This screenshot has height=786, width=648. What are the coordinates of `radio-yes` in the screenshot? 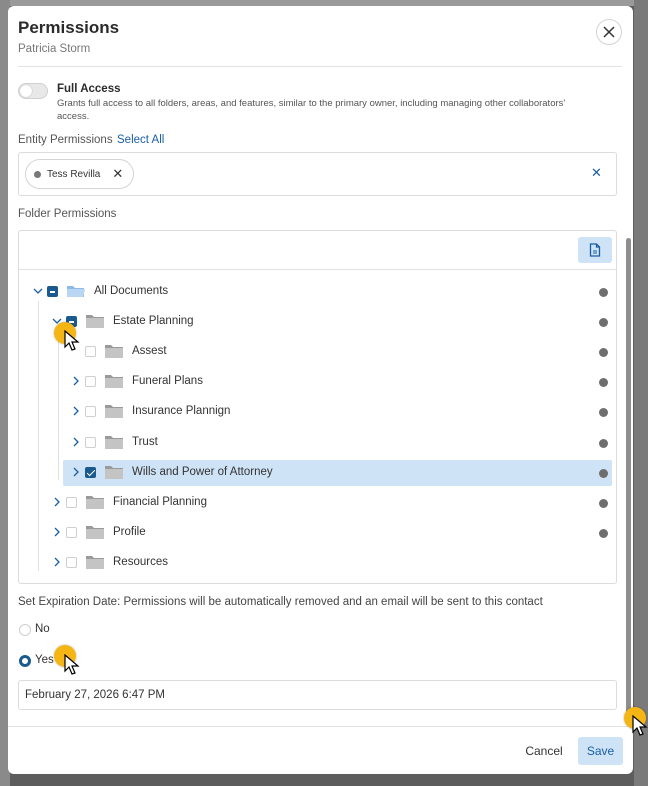 It's located at (25, 661).